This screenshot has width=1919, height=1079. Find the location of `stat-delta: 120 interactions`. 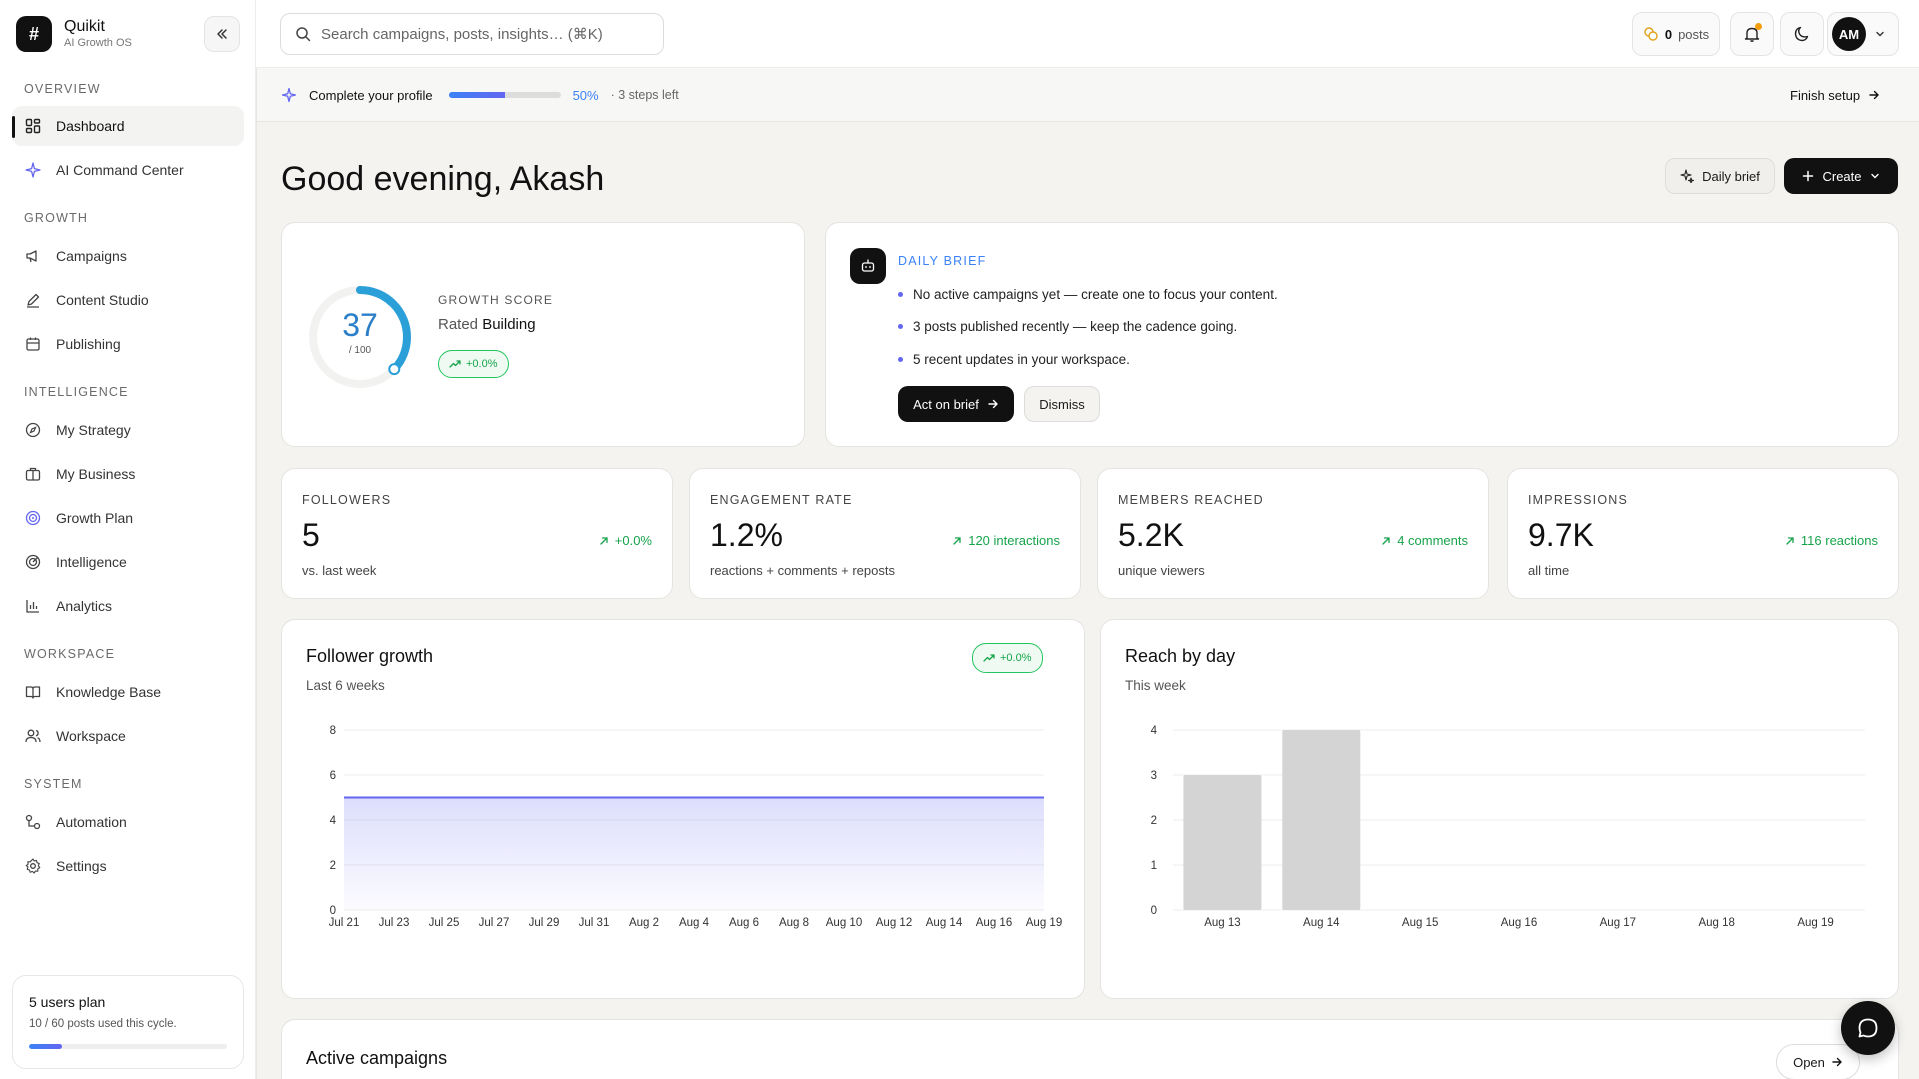

stat-delta: 120 interactions is located at coordinates (1006, 540).